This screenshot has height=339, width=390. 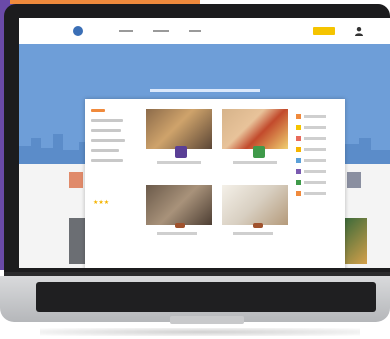 I want to click on laptop-keyboard, so click(x=206, y=297).